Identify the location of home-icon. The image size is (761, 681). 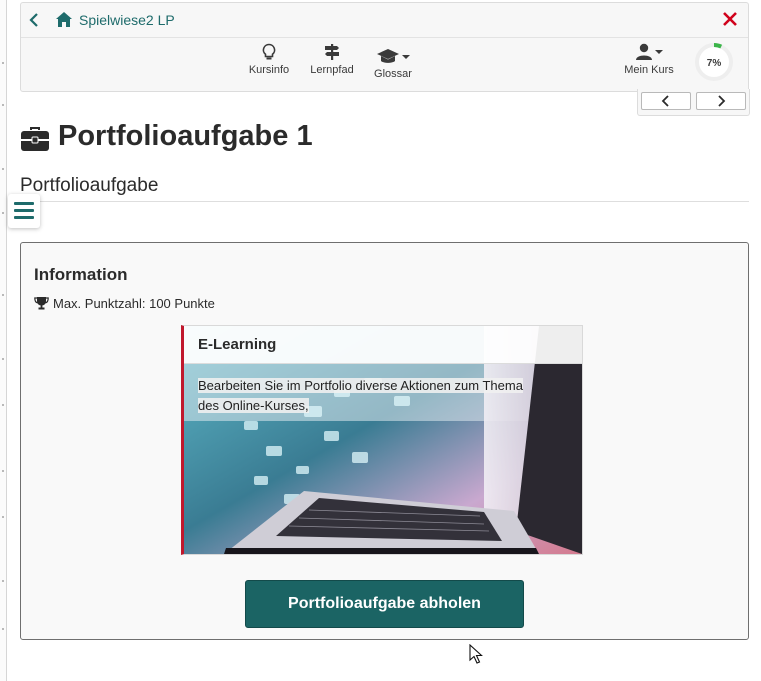
(64, 20).